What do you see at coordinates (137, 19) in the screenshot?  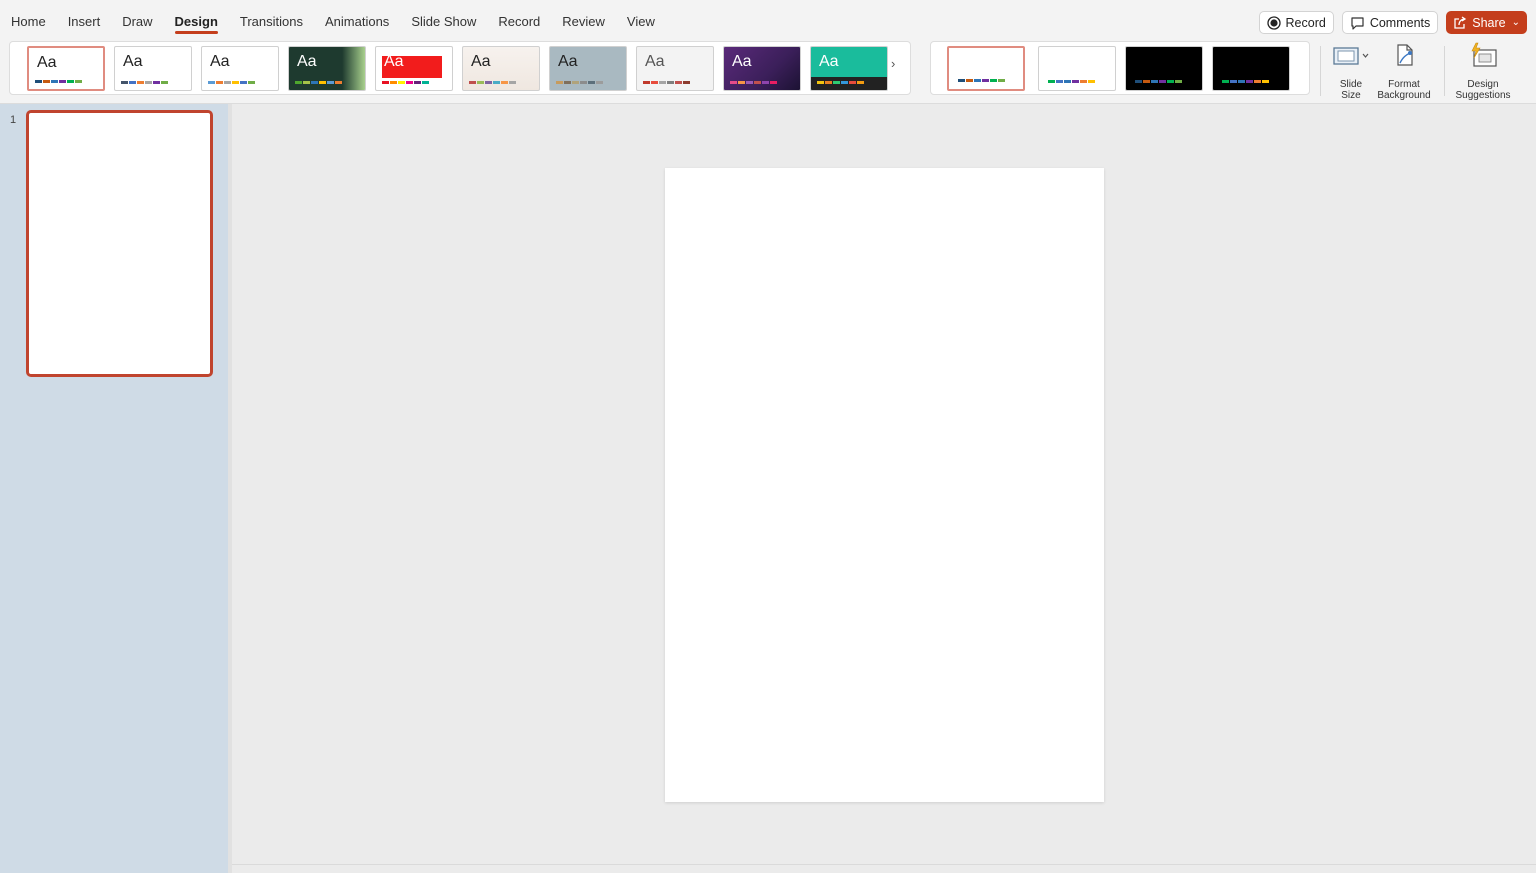 I see `tab-draw: Draw` at bounding box center [137, 19].